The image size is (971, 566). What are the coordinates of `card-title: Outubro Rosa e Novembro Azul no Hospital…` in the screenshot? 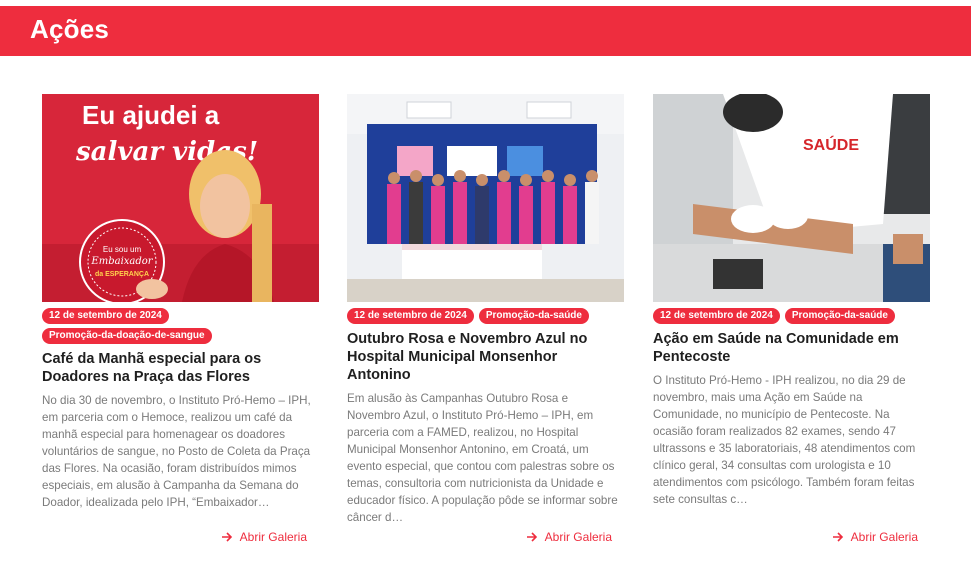 It's located at (485, 357).